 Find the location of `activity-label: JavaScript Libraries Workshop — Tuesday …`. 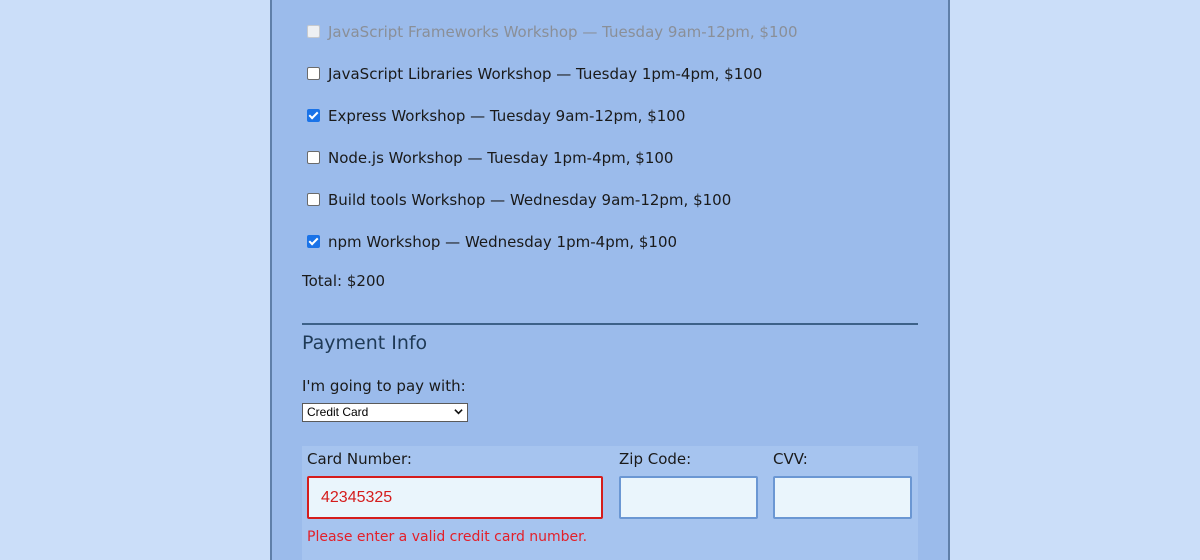

activity-label: JavaScript Libraries Workshop — Tuesday … is located at coordinates (545, 74).